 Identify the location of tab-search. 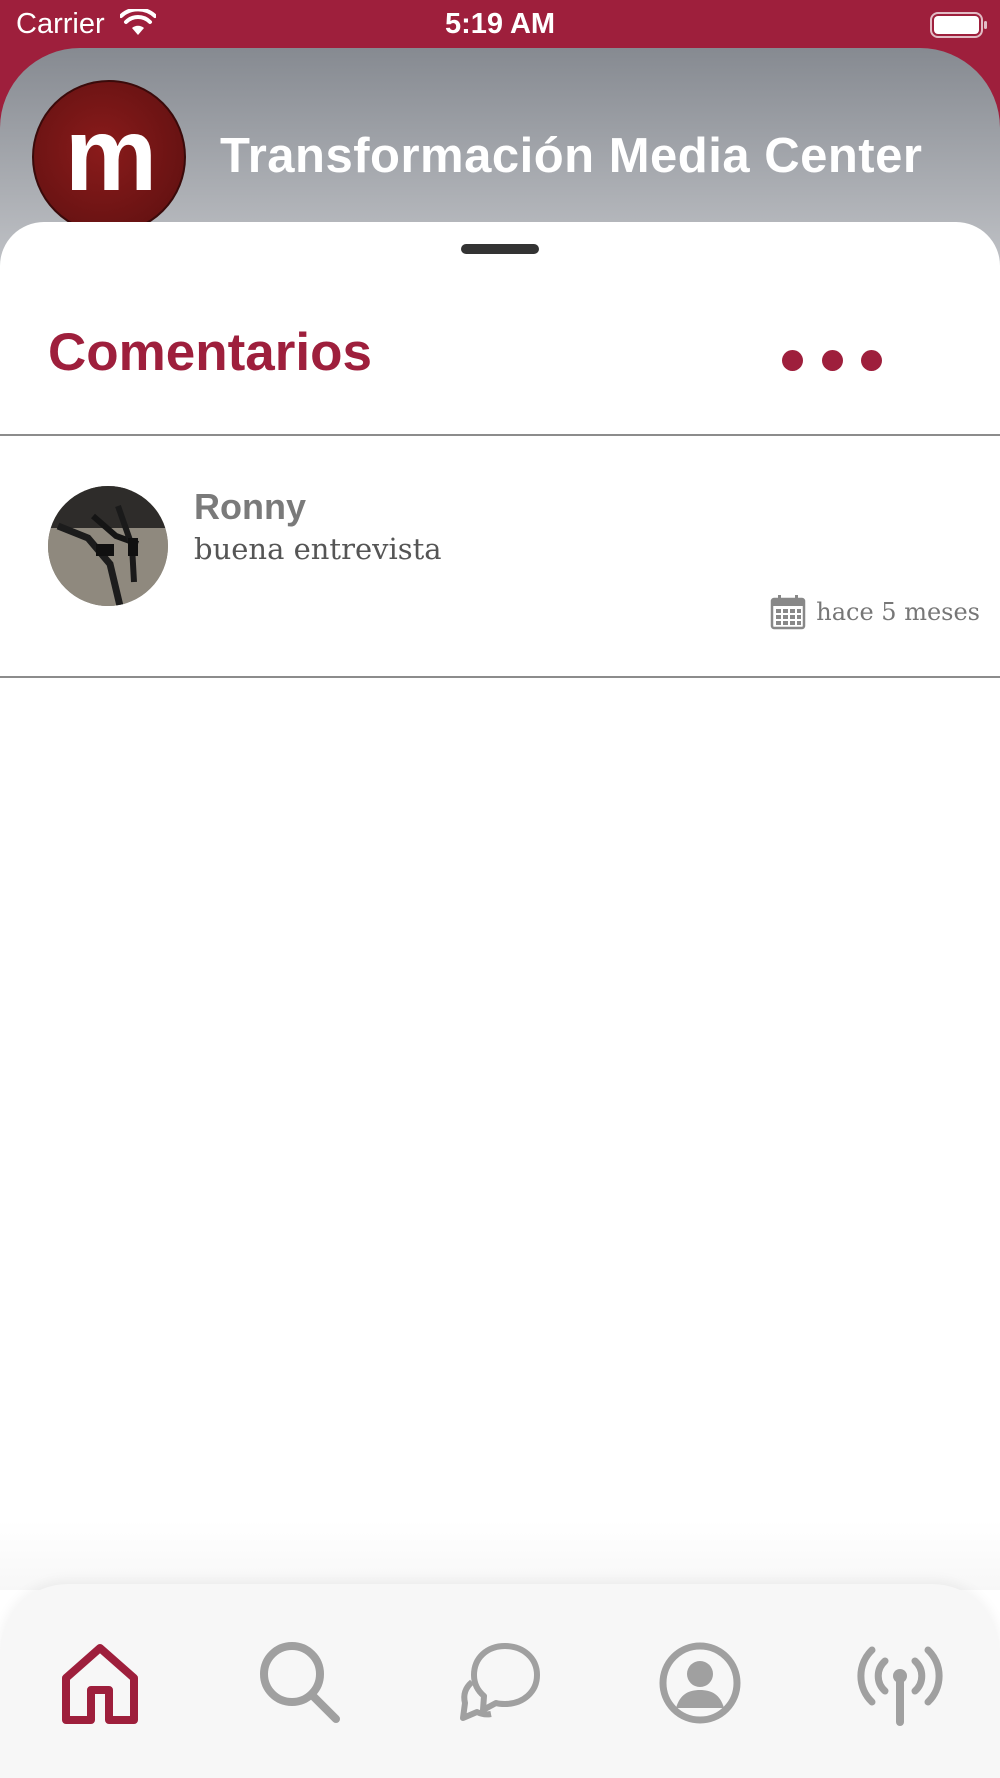
(299, 1683).